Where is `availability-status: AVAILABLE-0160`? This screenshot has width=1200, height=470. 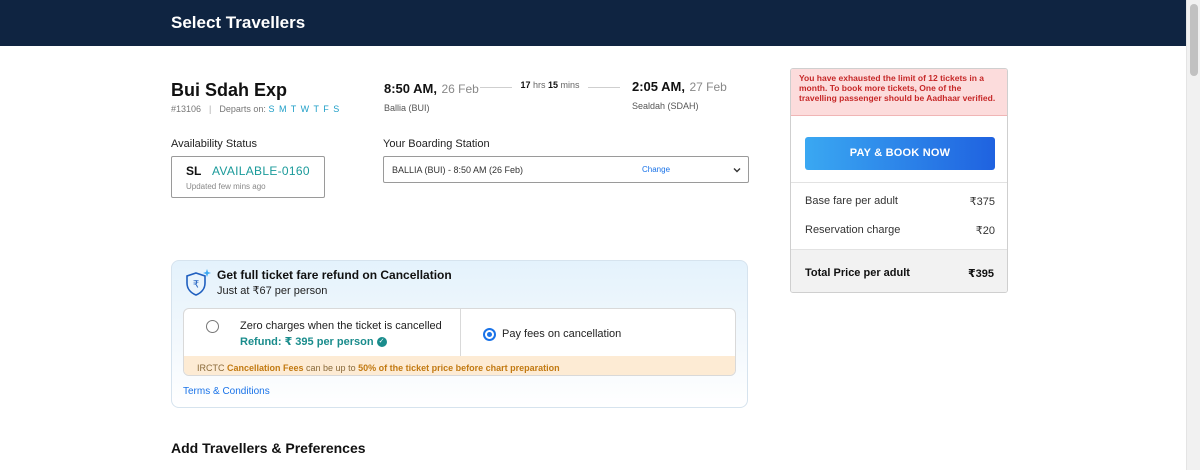 availability-status: AVAILABLE-0160 is located at coordinates (261, 171).